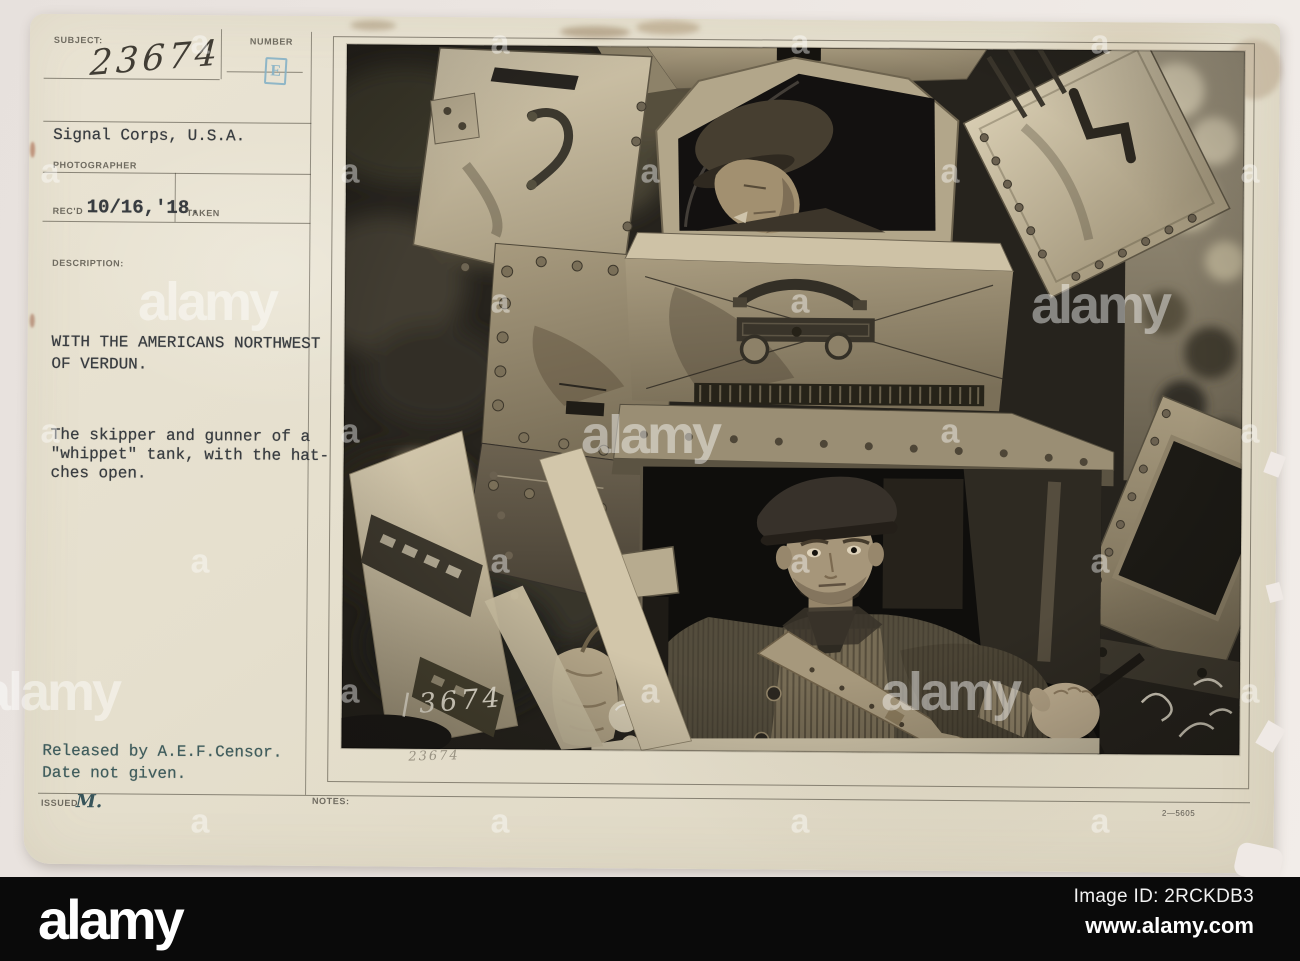  Describe the element at coordinates (330, 801) in the screenshot. I see `notes-label: NOTES:` at that location.